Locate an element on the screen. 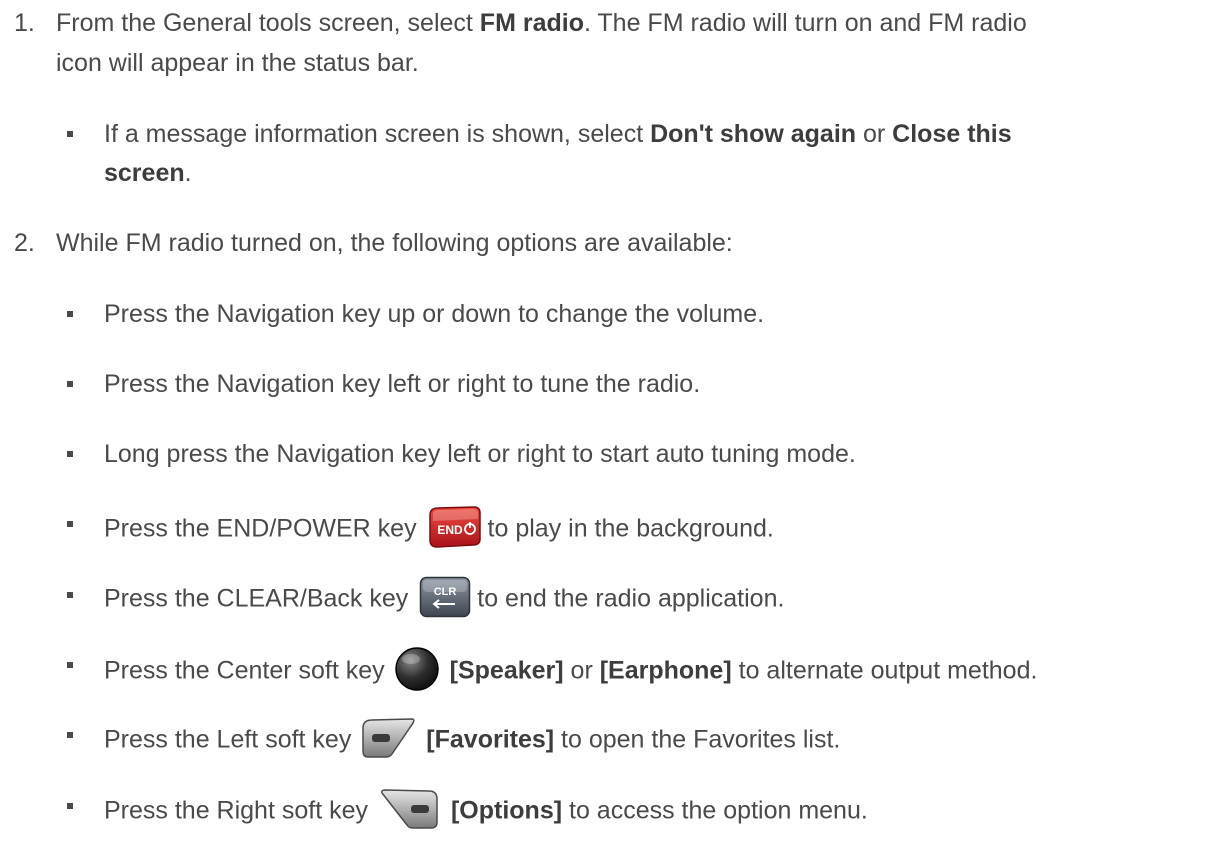 The width and height of the screenshot is (1207, 863). bold-term: [Favorites] is located at coordinates (490, 739).